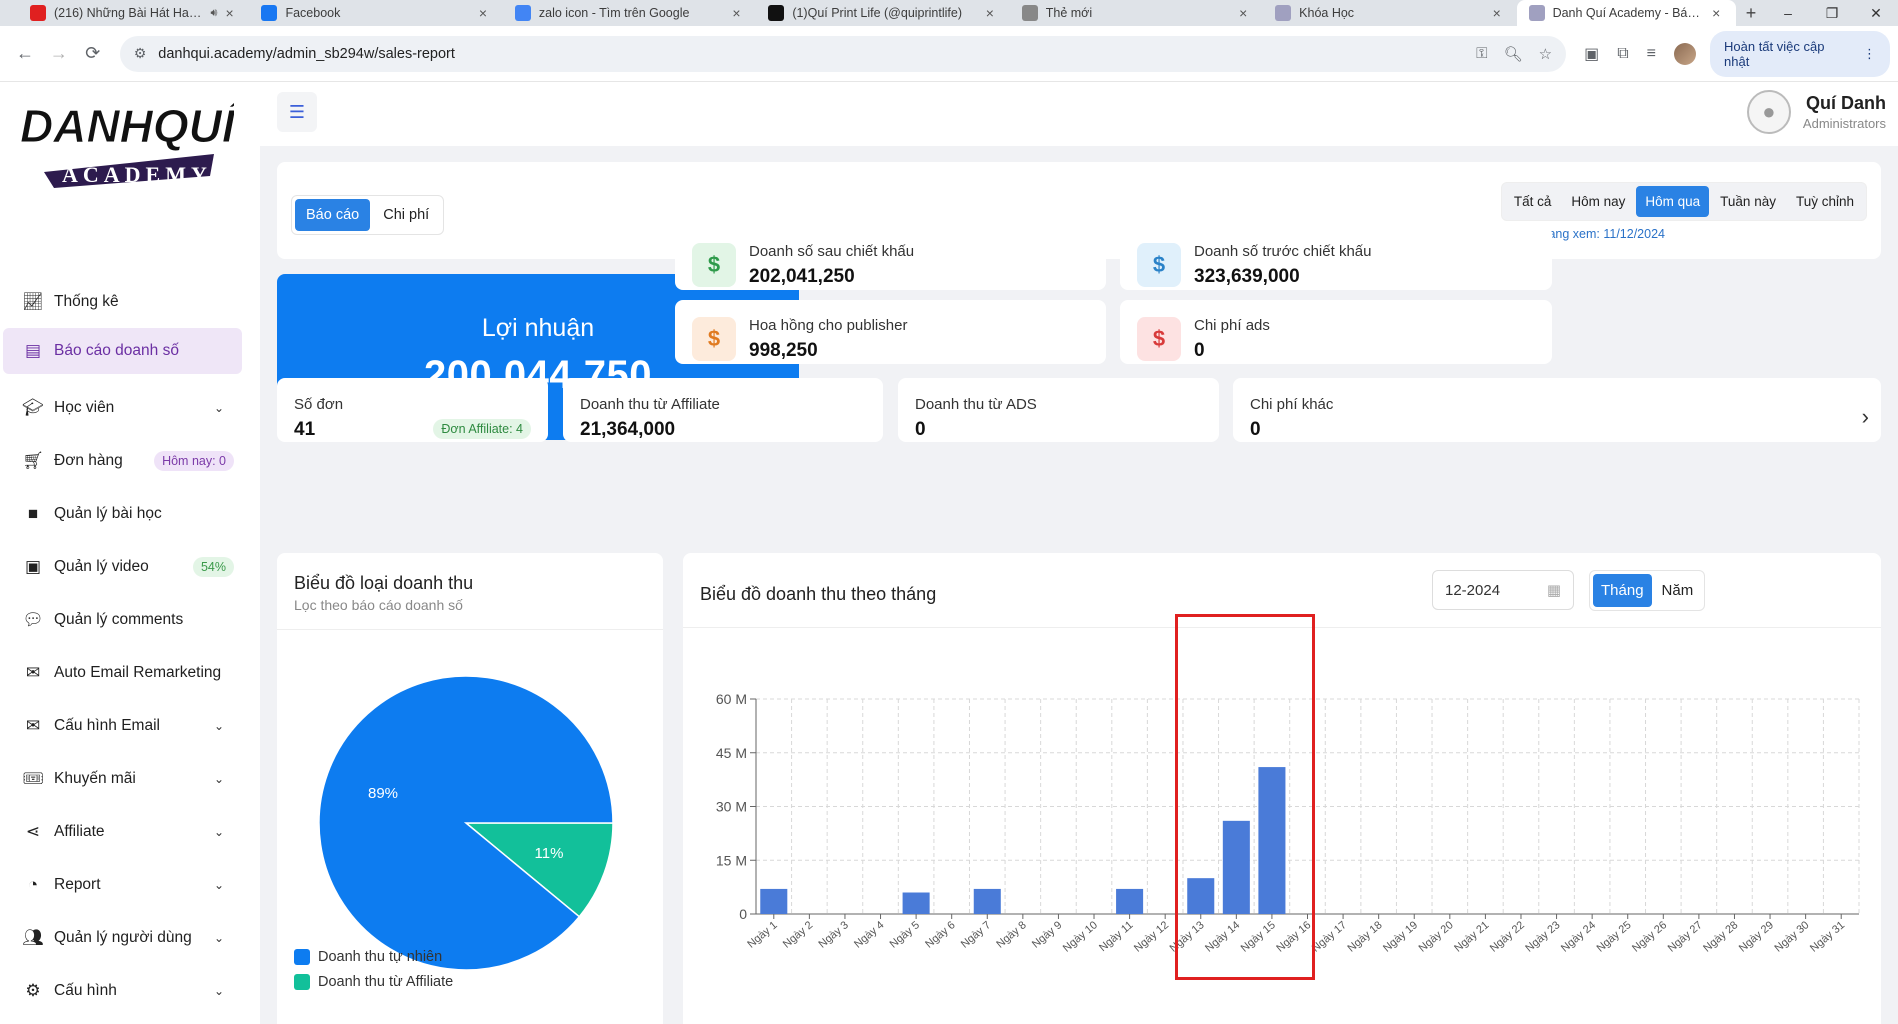  I want to click on reload-icon: ⟳, so click(93, 54).